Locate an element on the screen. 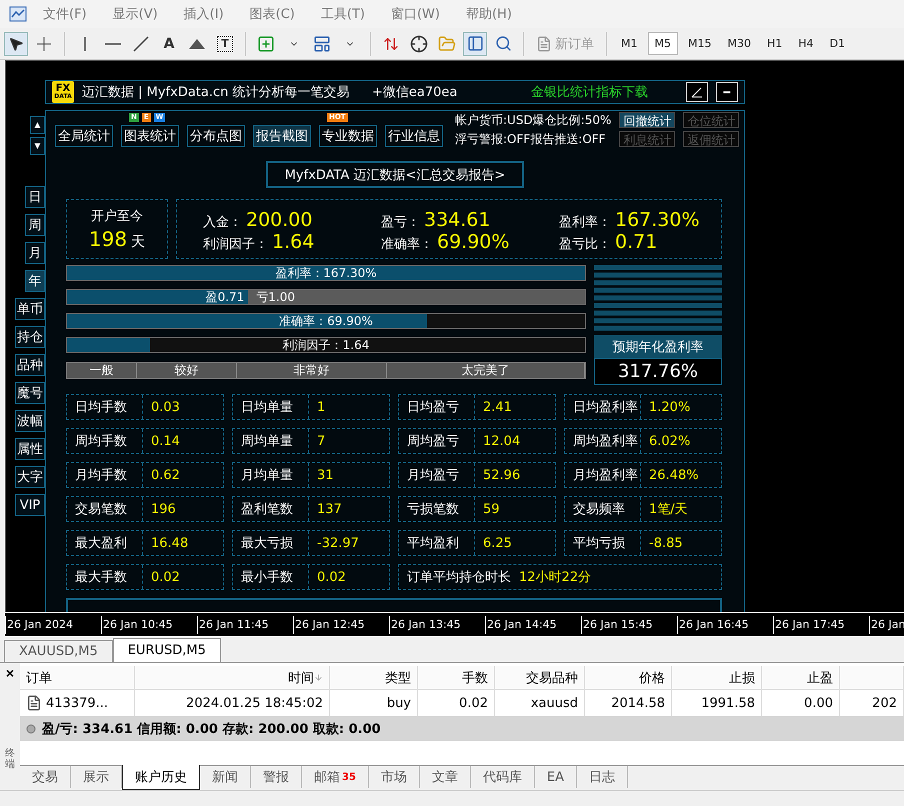  stat-label: 月均单量 is located at coordinates (271, 475).